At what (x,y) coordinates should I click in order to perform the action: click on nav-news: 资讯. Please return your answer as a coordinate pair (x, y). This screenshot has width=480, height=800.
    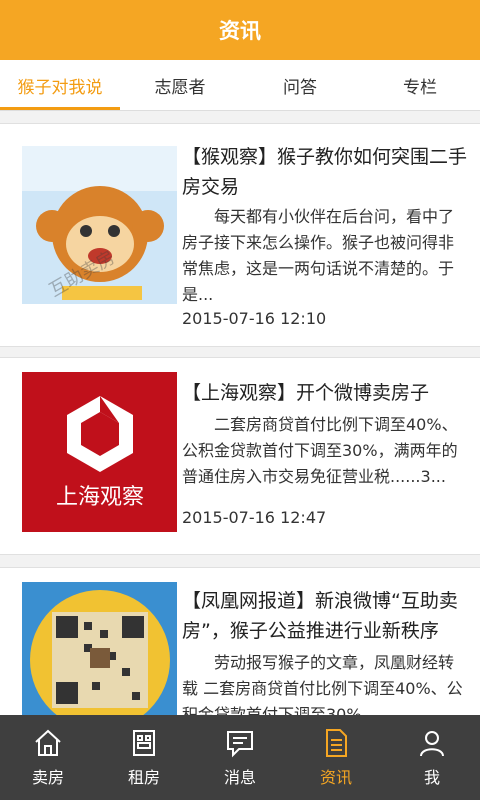
    Looking at the image, I should click on (336, 757).